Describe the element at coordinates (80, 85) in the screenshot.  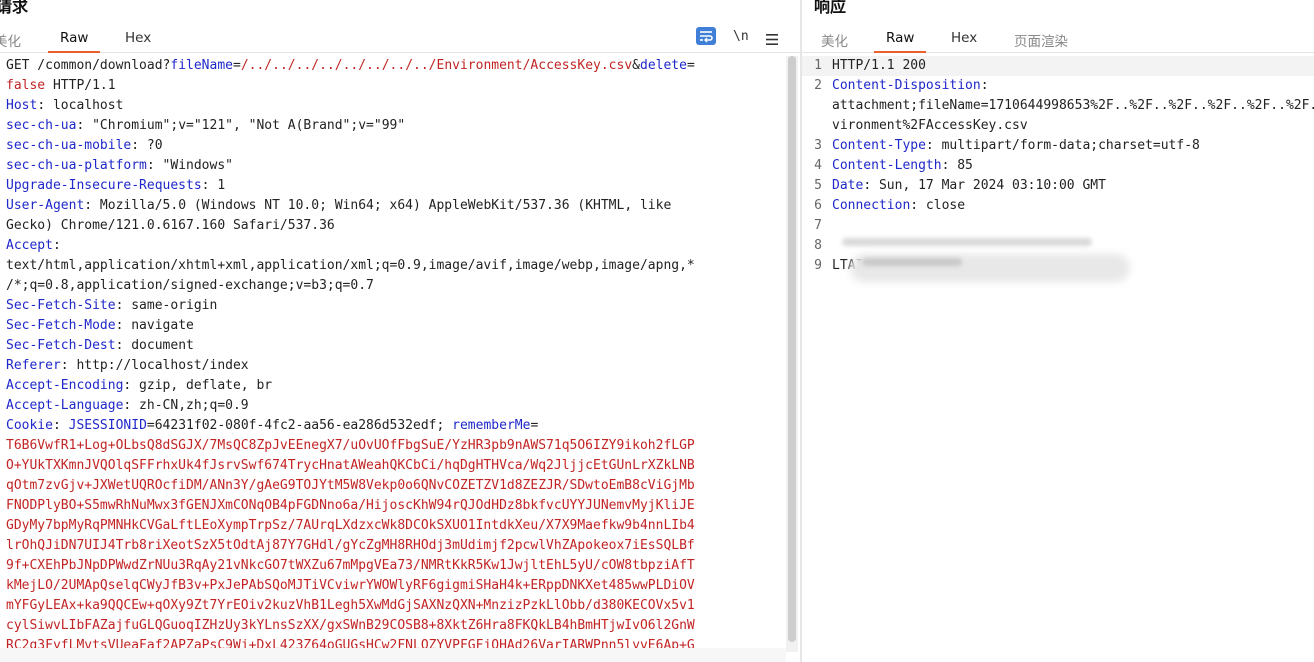
I see `code-text: HTTP/1.1` at that location.